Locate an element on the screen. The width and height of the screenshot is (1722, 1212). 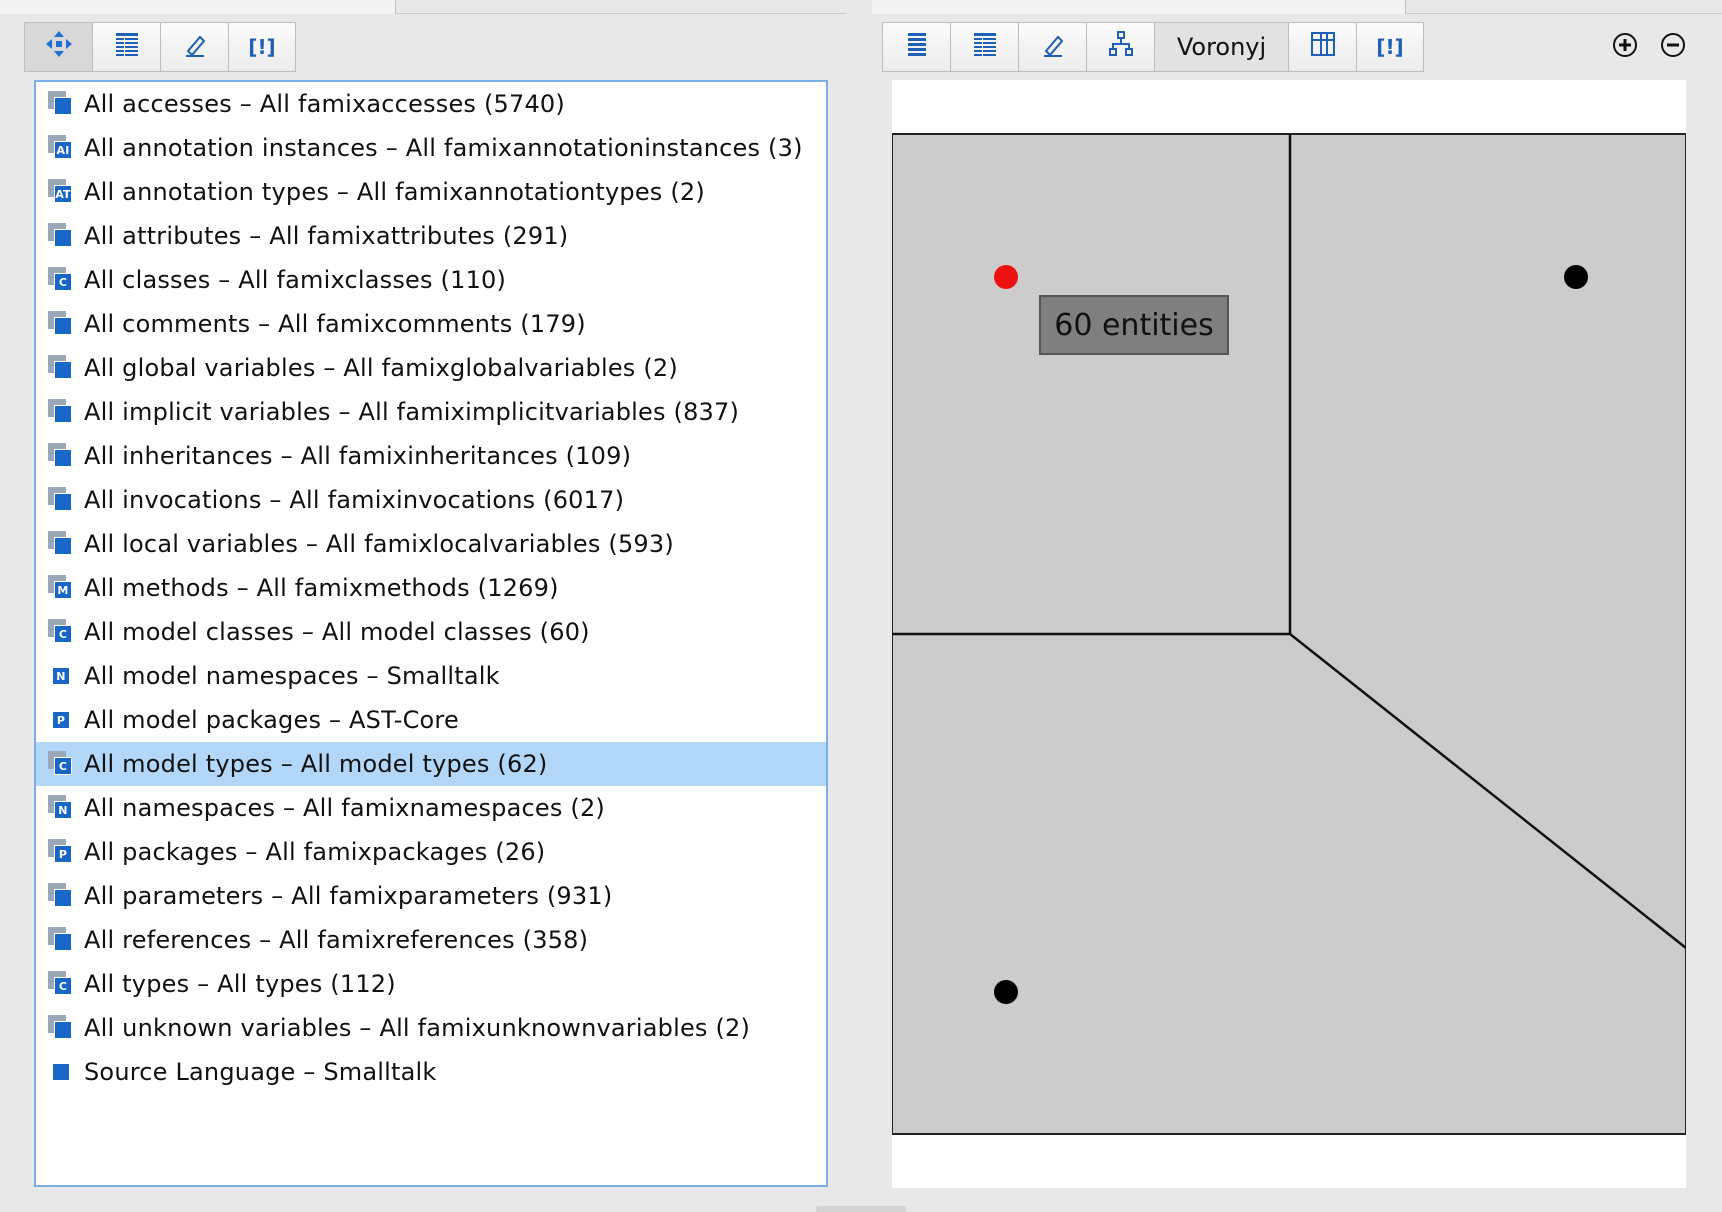
list-item: C All types – All types (112) is located at coordinates (431, 984).